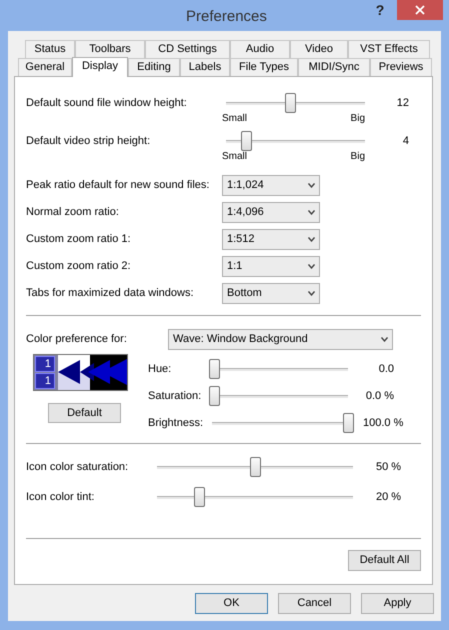 The height and width of the screenshot is (630, 449). Describe the element at coordinates (383, 423) in the screenshot. I see `slider-value: 100.0 %` at that location.